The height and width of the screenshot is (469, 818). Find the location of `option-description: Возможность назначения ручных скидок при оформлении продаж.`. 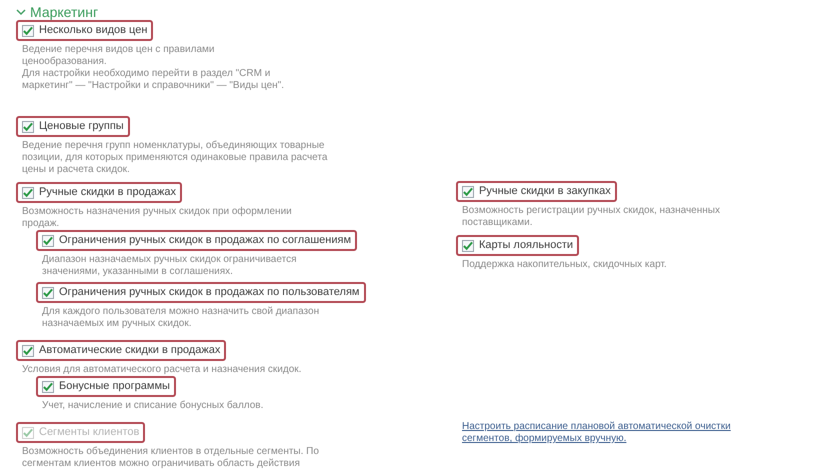

option-description: Возможность назначения ручных скидок при оформлении продаж. is located at coordinates (156, 218).